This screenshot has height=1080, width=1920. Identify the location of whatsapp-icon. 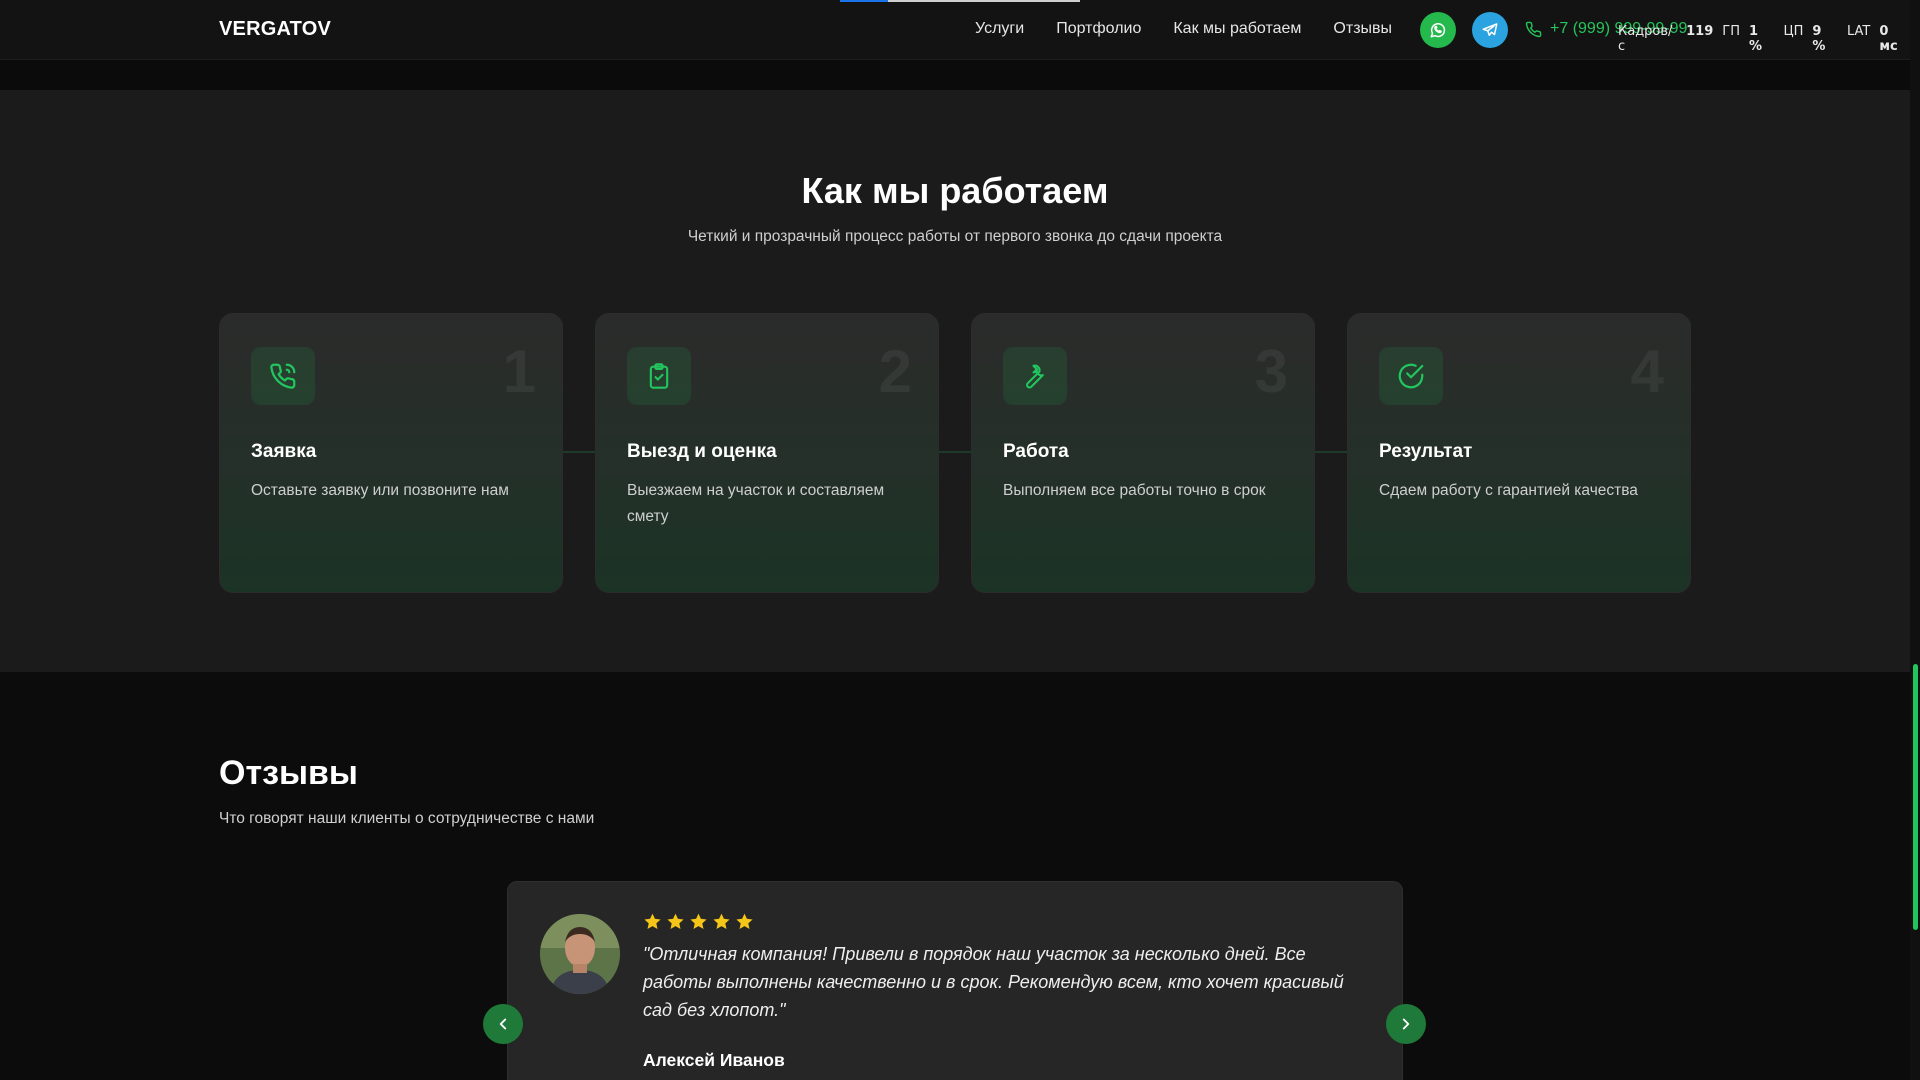
(1438, 30).